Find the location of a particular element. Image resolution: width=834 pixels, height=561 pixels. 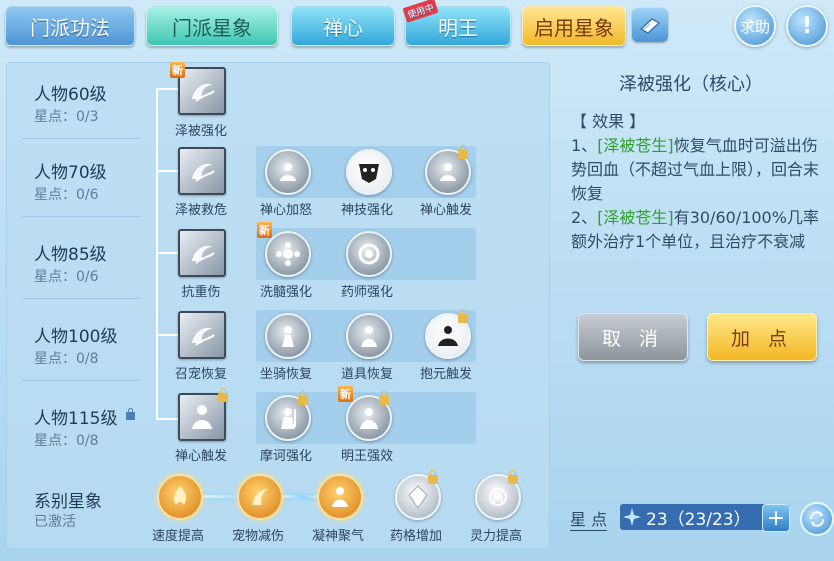

demon-mask-icon is located at coordinates (369, 173).